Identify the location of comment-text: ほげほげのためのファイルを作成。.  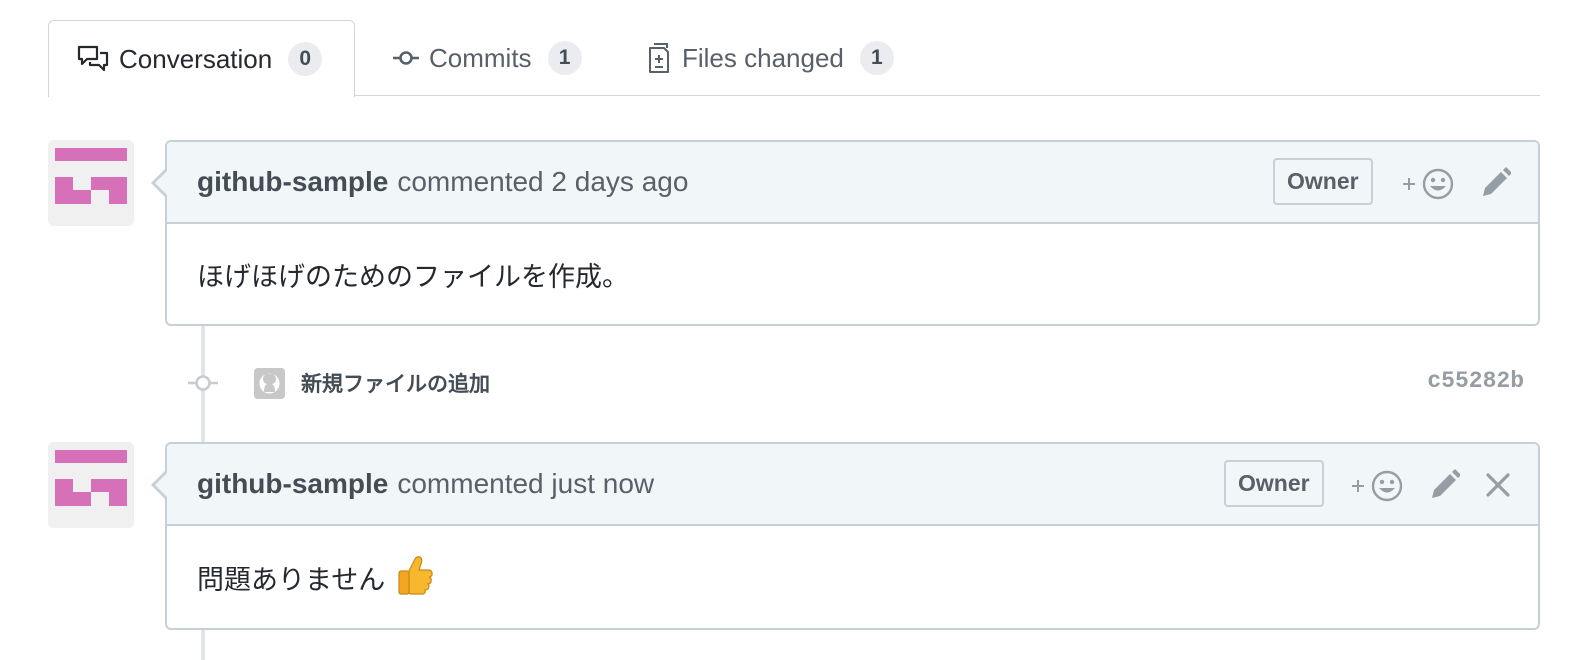
(413, 276).